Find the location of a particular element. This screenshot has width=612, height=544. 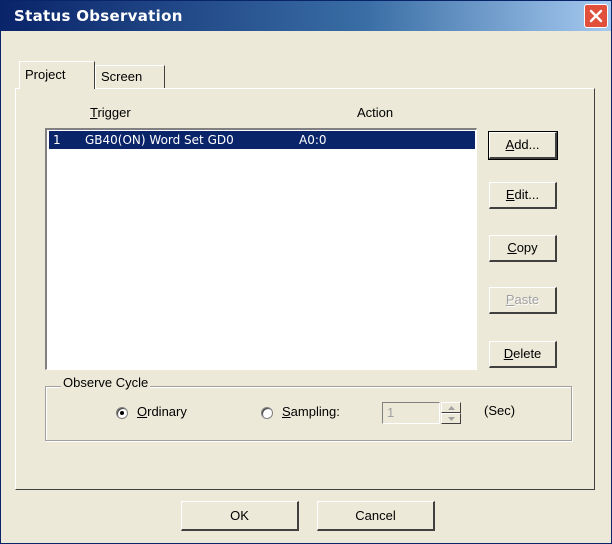

tab-screen: Screen is located at coordinates (130, 77).